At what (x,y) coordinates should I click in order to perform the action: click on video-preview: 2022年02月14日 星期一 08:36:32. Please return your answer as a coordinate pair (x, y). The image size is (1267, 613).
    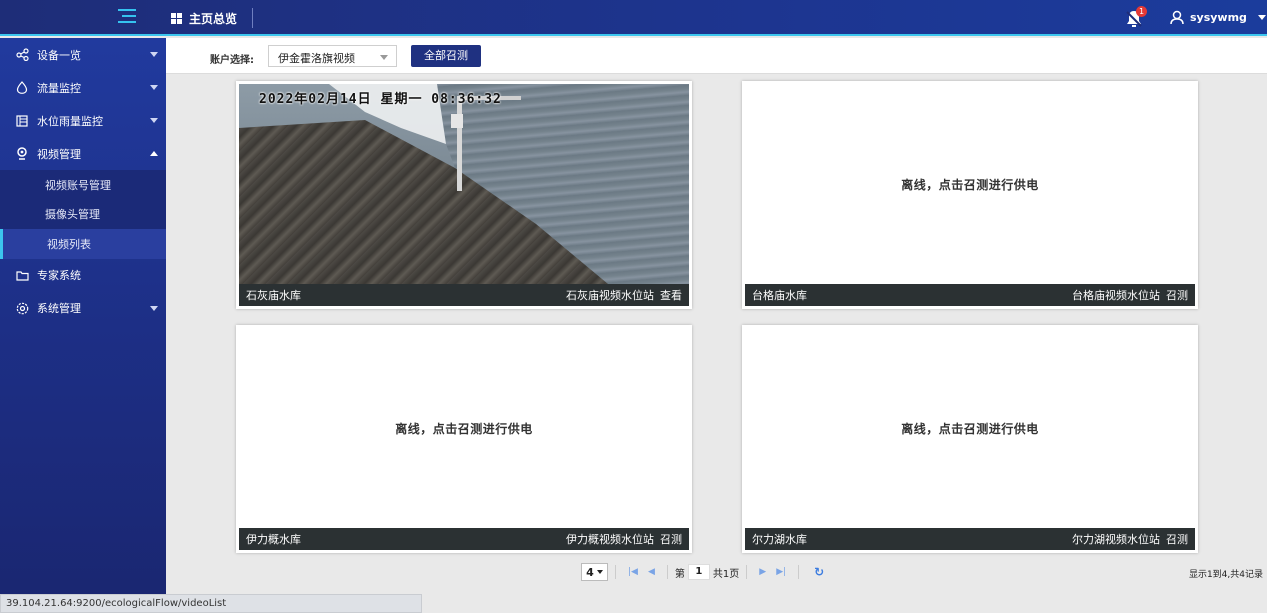
    Looking at the image, I should click on (464, 184).